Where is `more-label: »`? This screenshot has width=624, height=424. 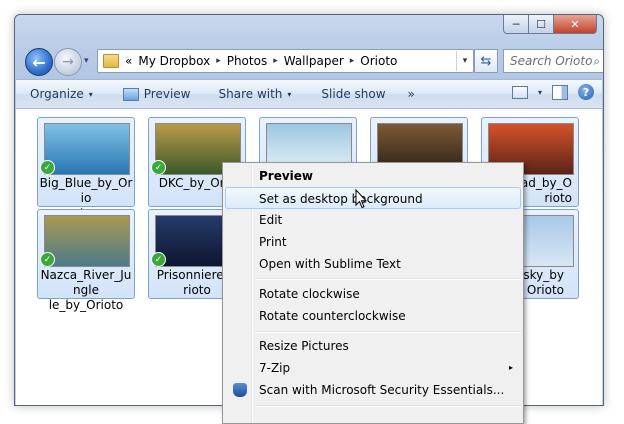 more-label: » is located at coordinates (411, 94).